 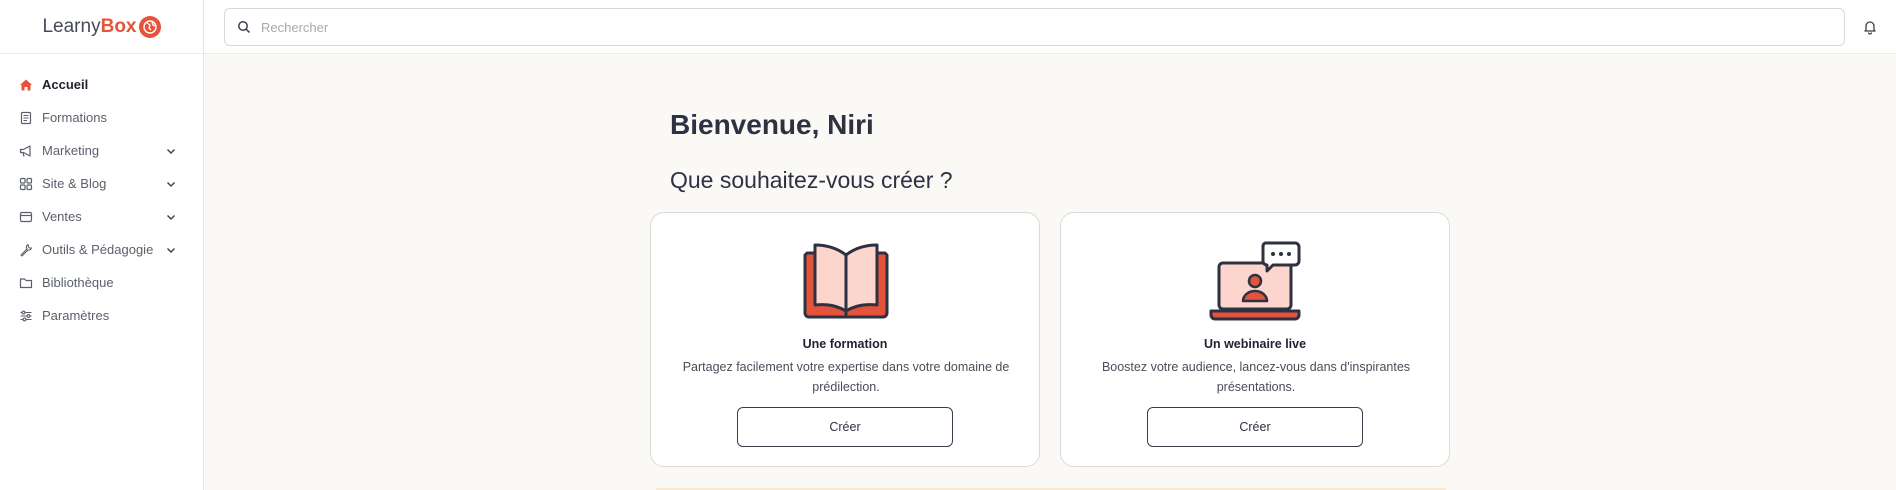 I want to click on search-icon, so click(x=244, y=27).